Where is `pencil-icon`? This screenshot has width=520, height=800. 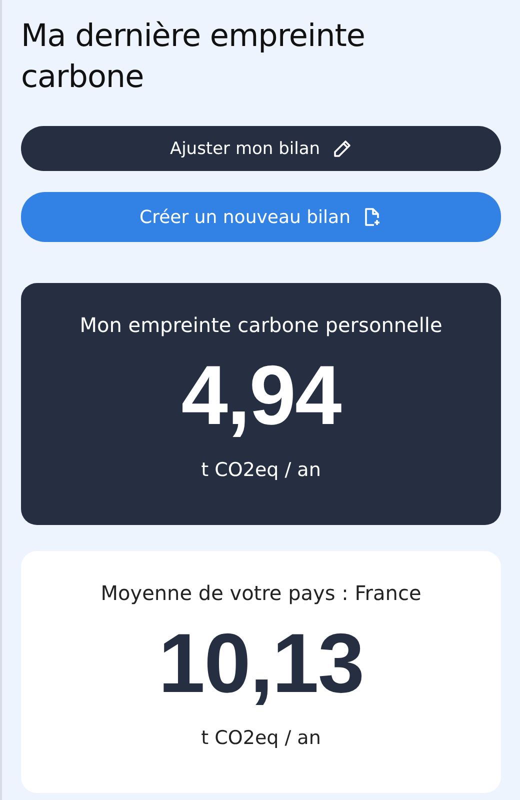
pencil-icon is located at coordinates (342, 148).